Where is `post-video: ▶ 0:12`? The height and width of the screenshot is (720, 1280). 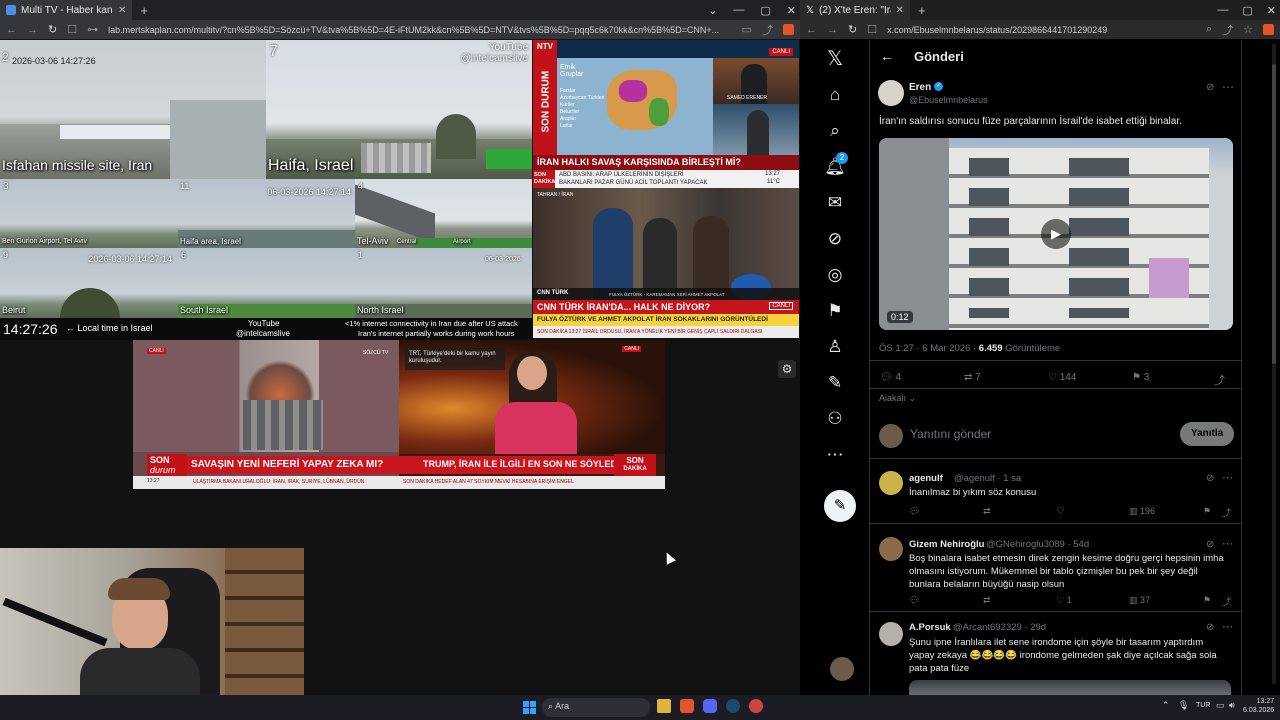 post-video: ▶ 0:12 is located at coordinates (1056, 234).